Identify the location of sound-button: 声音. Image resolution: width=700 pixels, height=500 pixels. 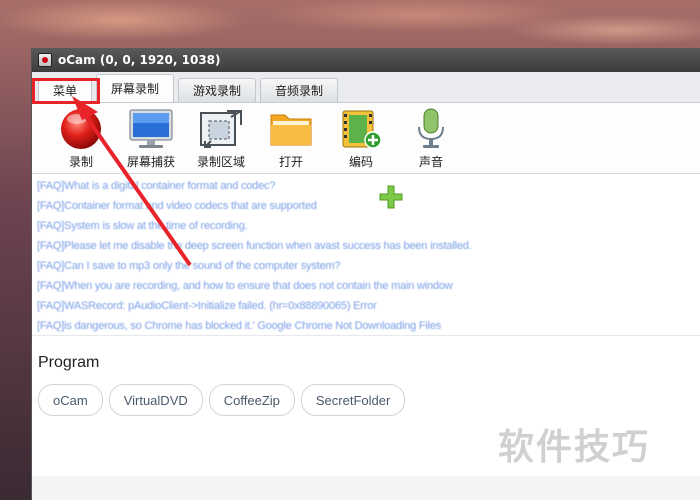
(431, 138).